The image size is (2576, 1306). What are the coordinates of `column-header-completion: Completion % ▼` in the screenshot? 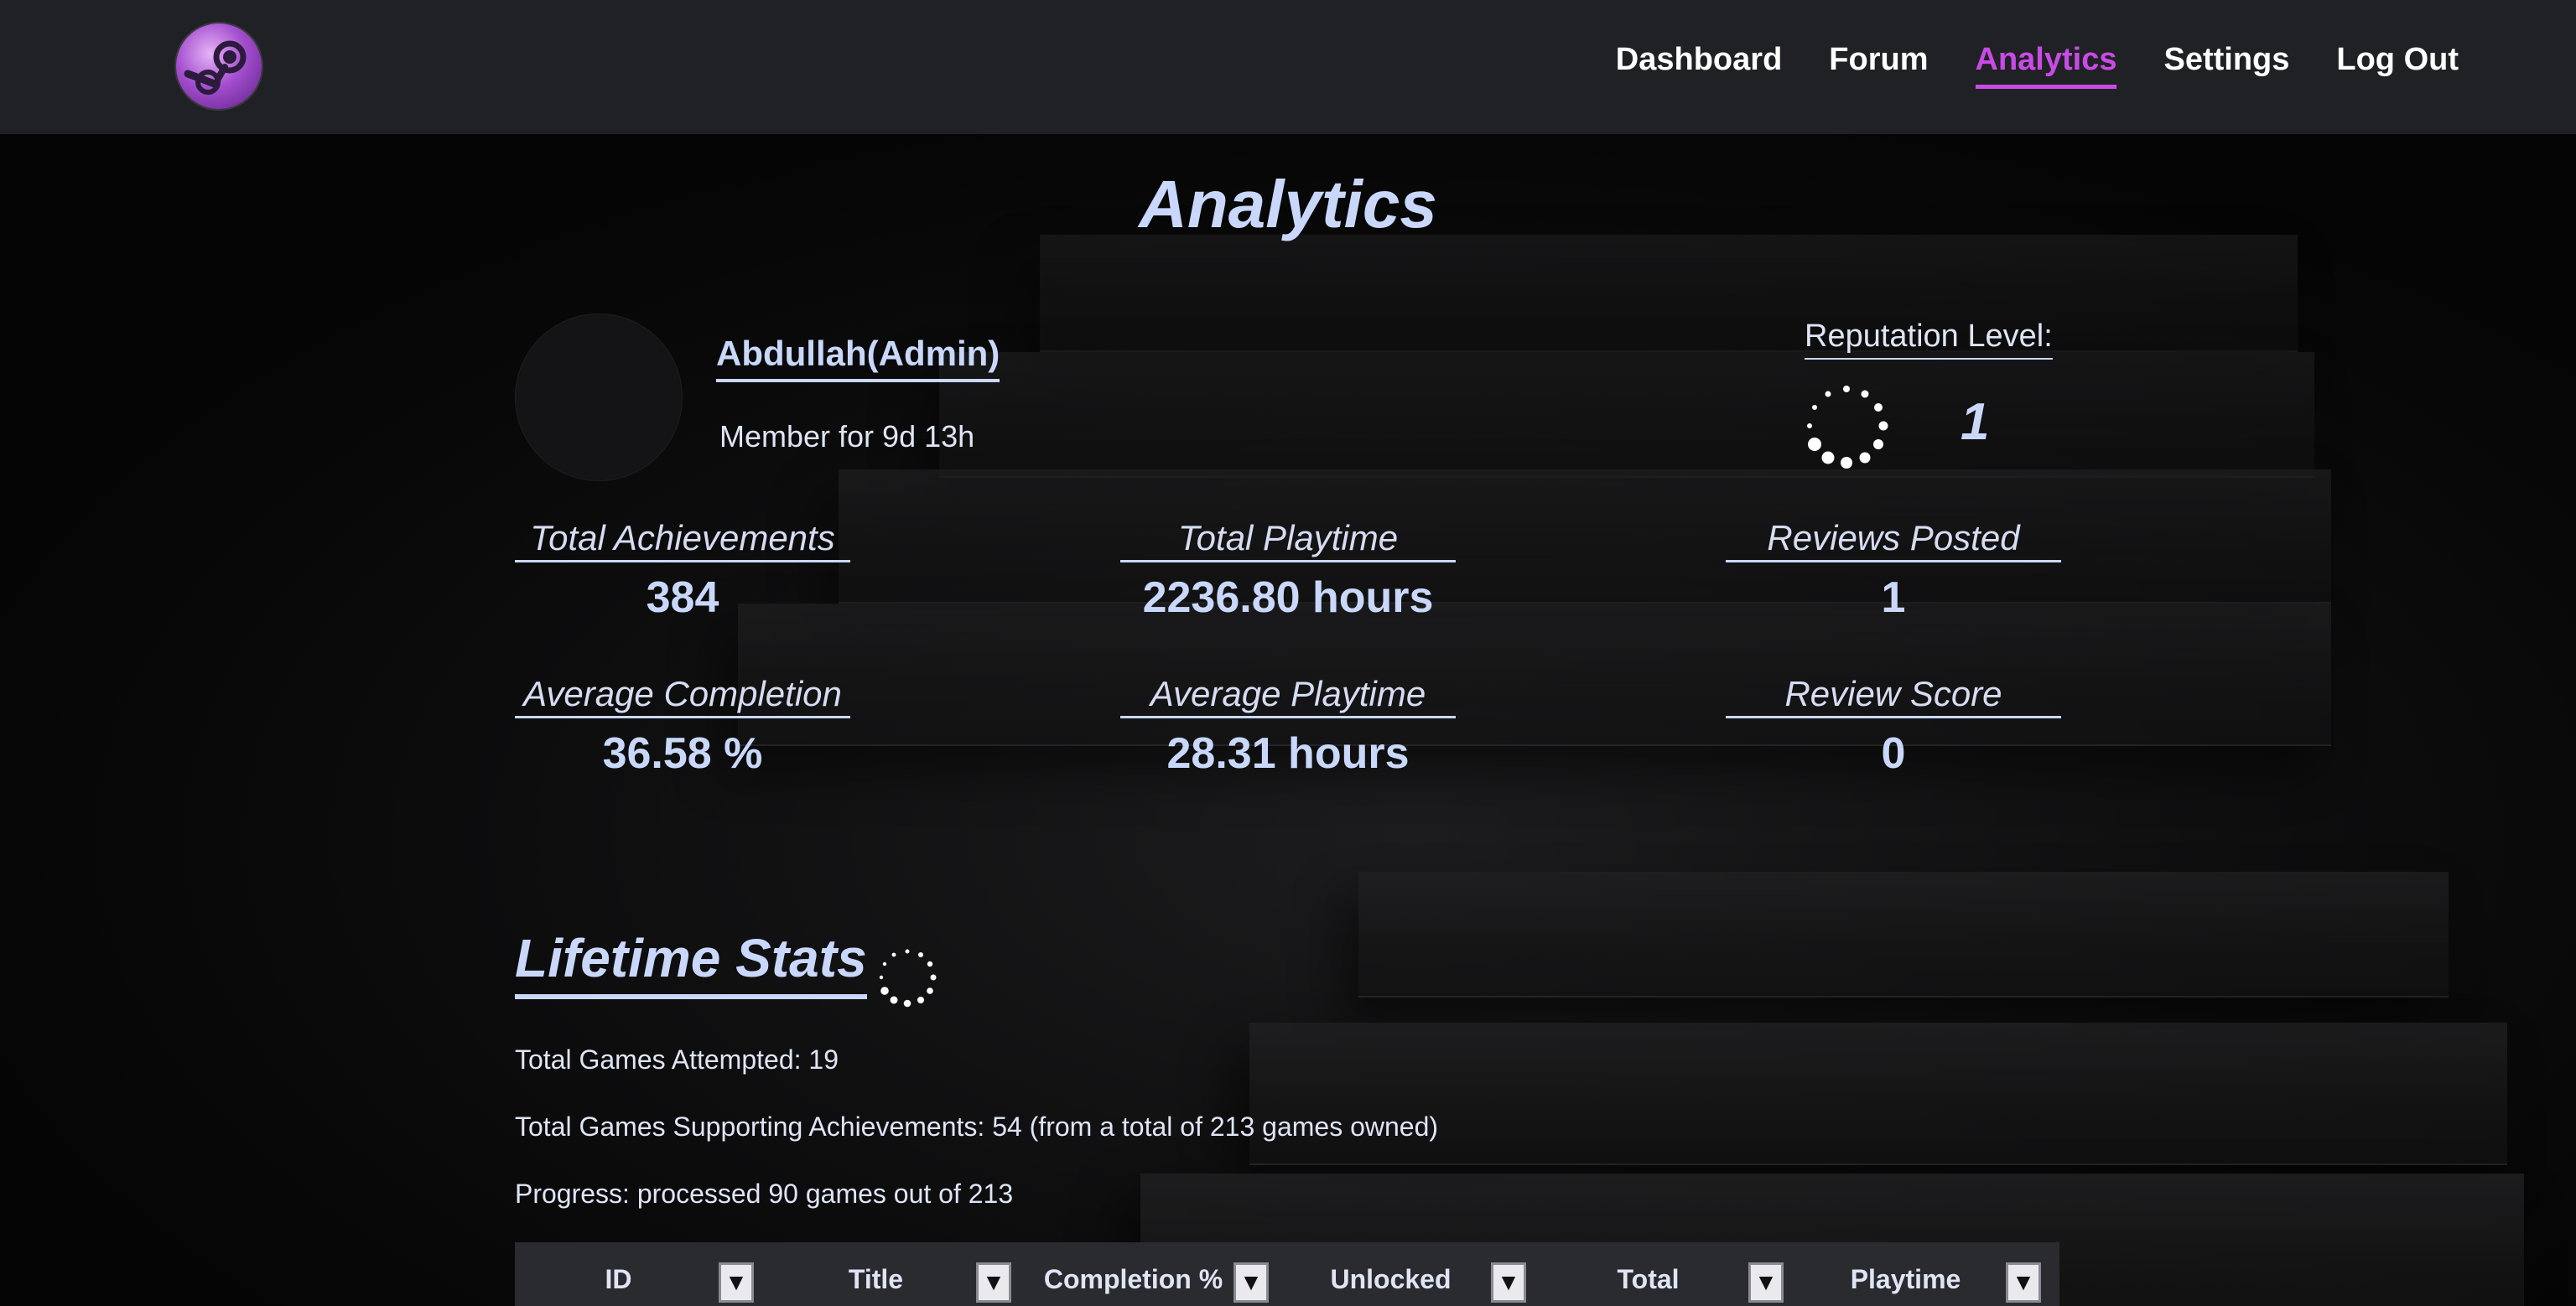 It's located at (1158, 1274).